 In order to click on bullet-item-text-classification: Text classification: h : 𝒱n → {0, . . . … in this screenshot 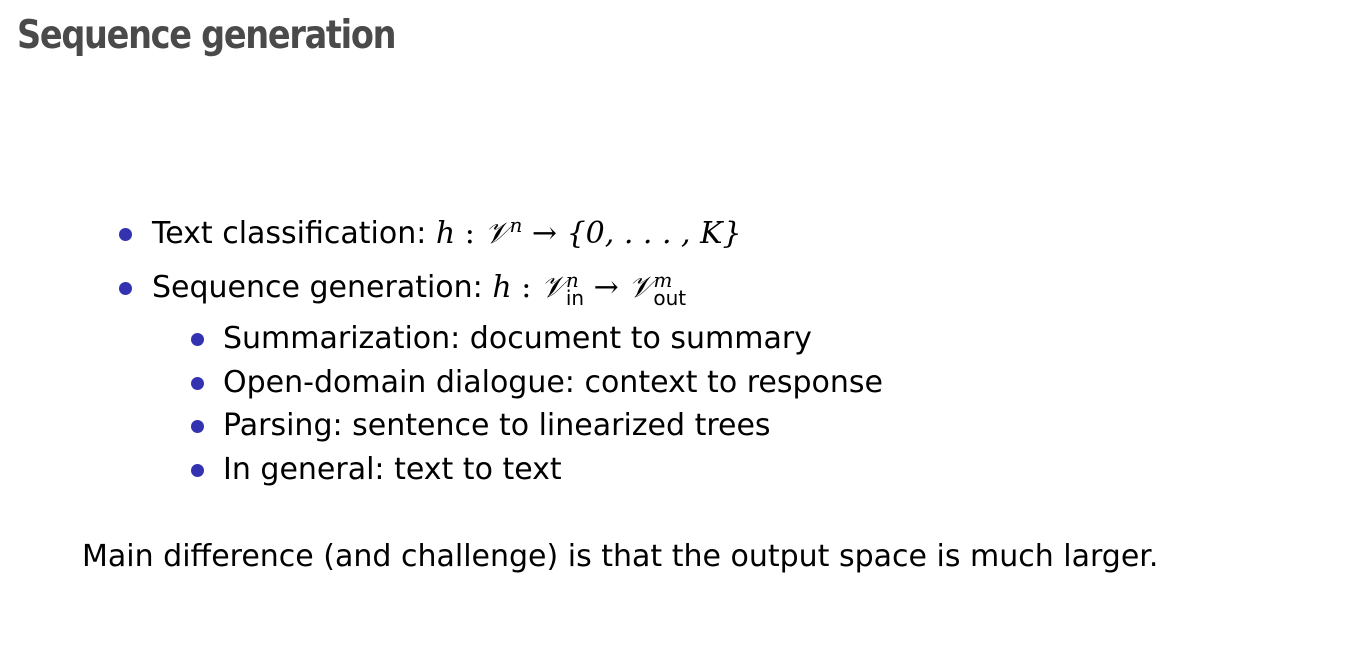, I will do `click(447, 234)`.